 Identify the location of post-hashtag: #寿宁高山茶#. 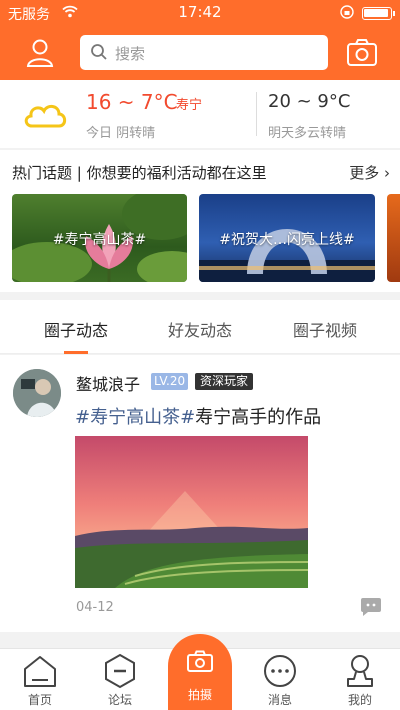
(135, 417).